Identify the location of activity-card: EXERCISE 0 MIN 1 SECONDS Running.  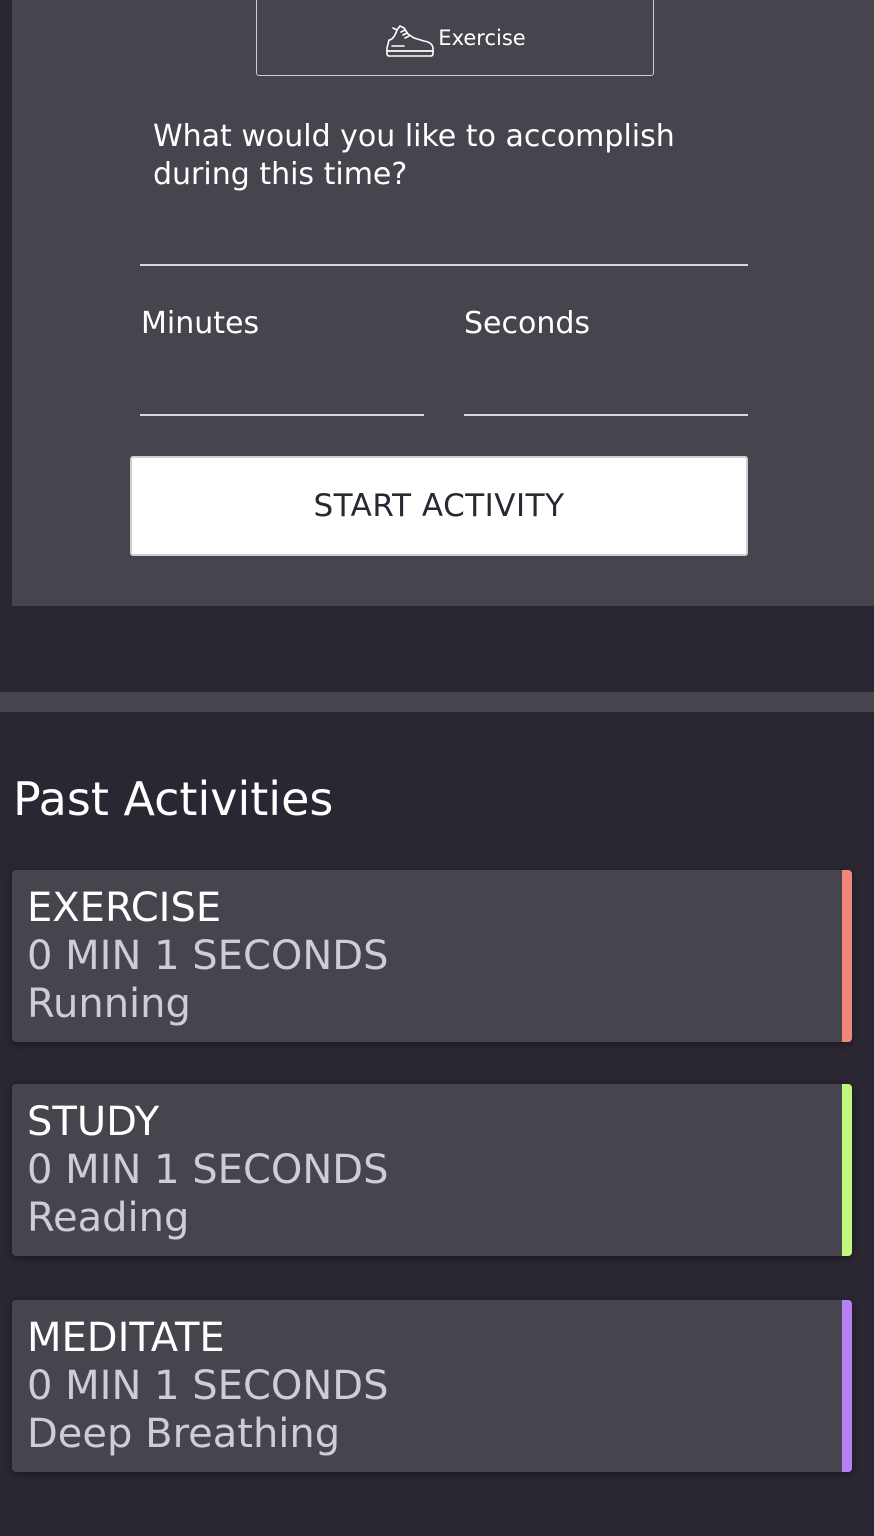
(432, 956).